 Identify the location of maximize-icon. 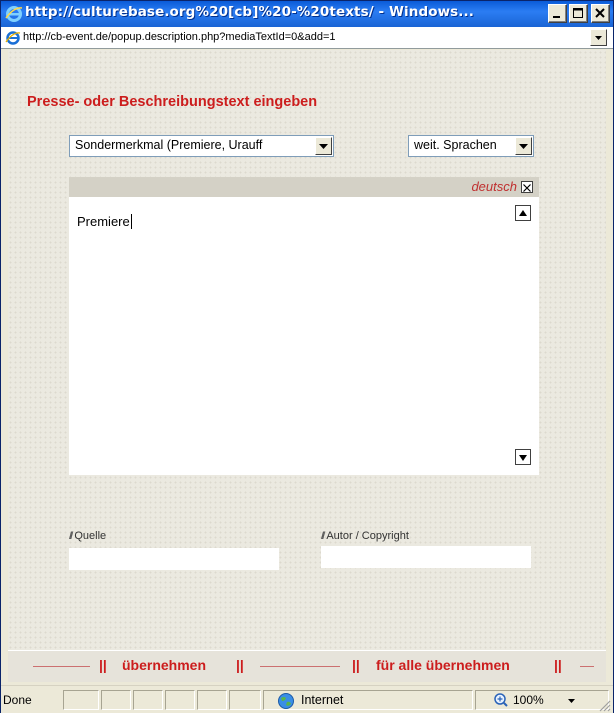
(578, 13).